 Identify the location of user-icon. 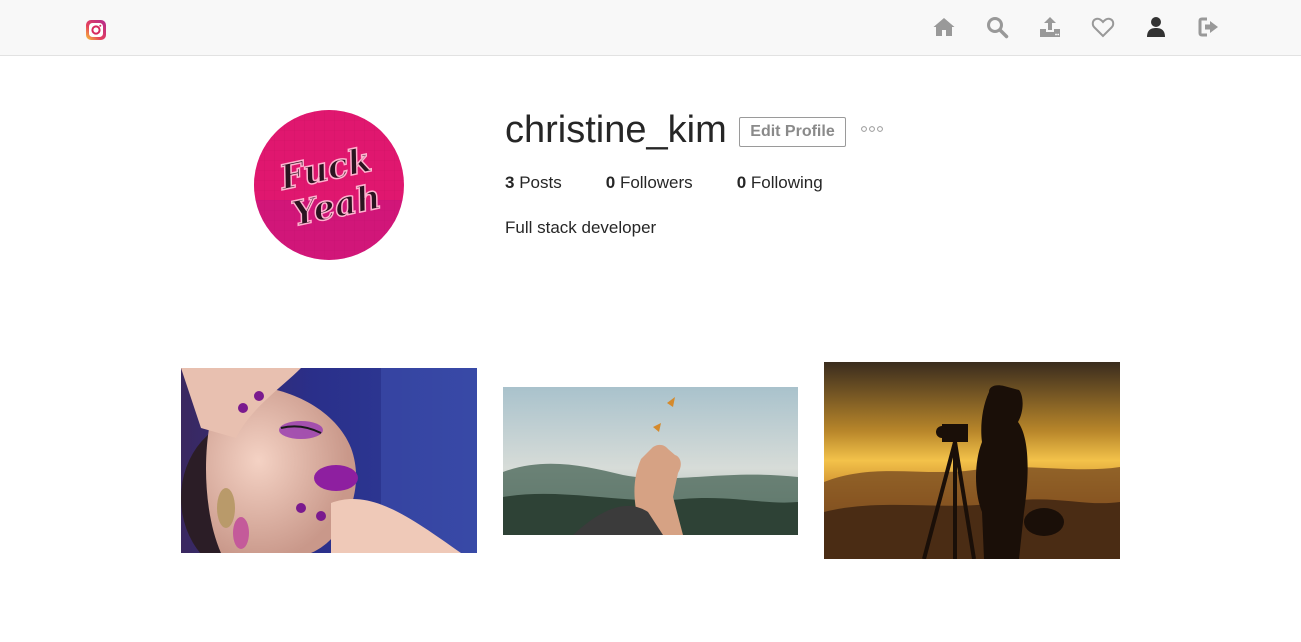
(1155, 26).